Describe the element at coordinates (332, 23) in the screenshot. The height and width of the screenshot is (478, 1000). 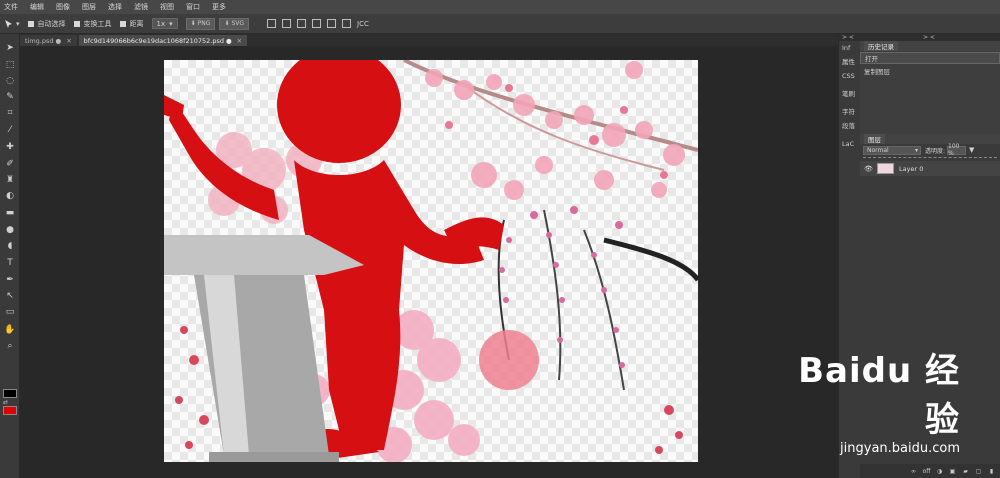
I see `align-middle-icon` at that location.